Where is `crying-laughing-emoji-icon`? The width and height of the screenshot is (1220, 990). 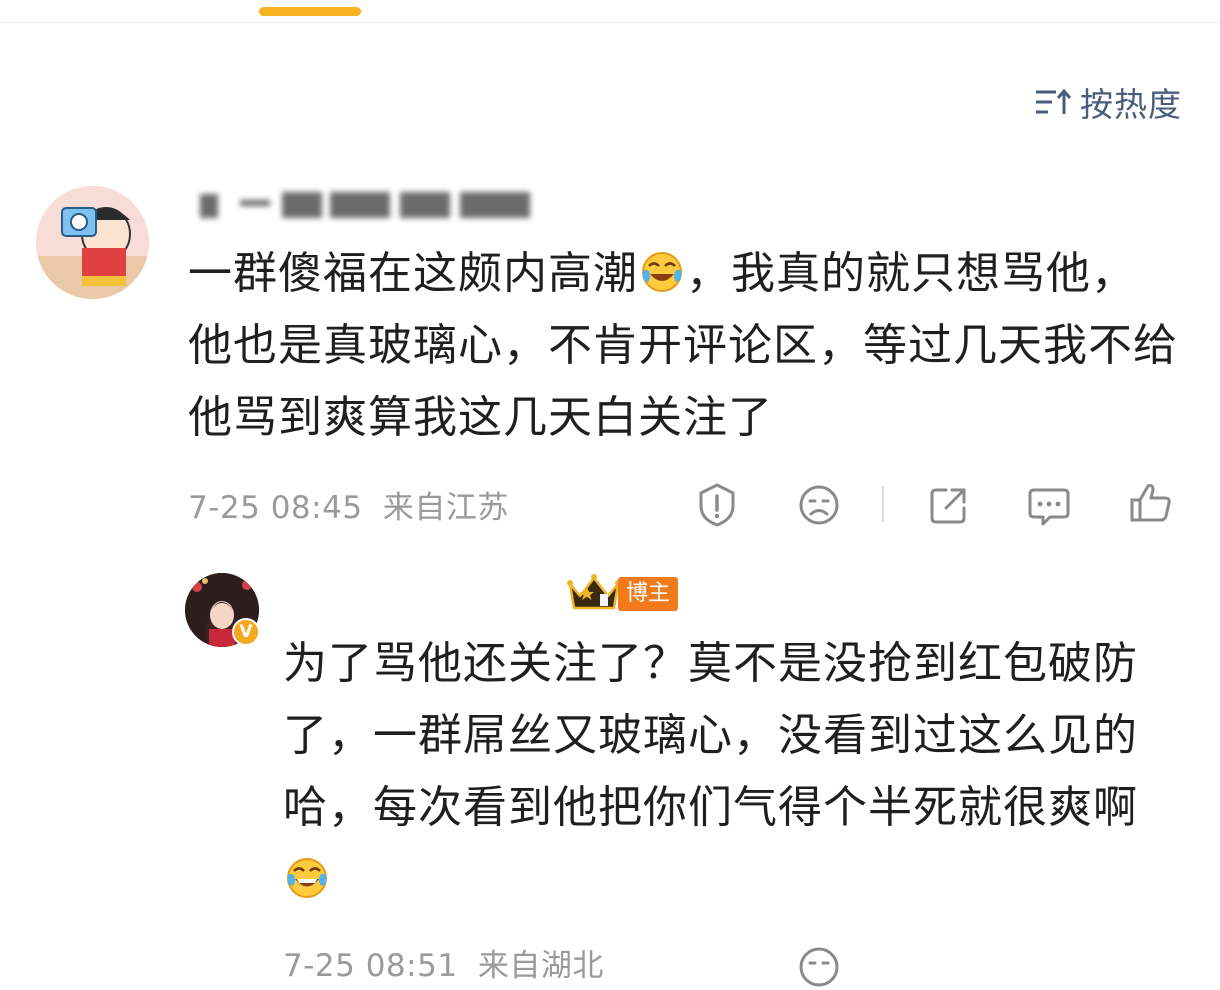 crying-laughing-emoji-icon is located at coordinates (662, 268).